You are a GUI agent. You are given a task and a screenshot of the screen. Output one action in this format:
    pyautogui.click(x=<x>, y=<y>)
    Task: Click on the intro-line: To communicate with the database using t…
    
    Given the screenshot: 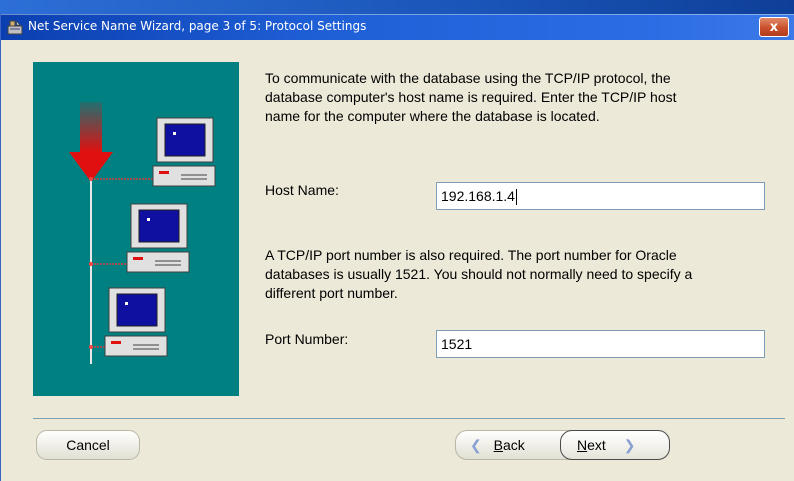 What is the action you would take?
    pyautogui.click(x=468, y=78)
    